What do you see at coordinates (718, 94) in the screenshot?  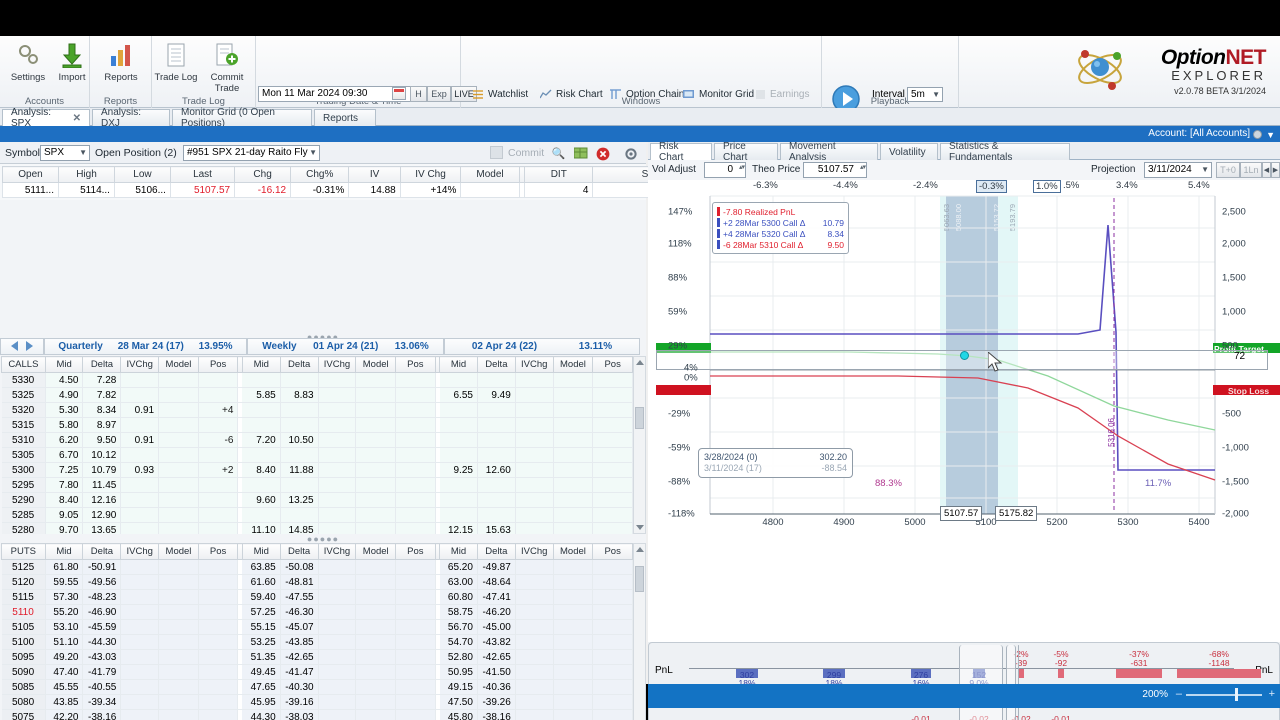 I see `window-monitor-grid: Monitor Grid` at bounding box center [718, 94].